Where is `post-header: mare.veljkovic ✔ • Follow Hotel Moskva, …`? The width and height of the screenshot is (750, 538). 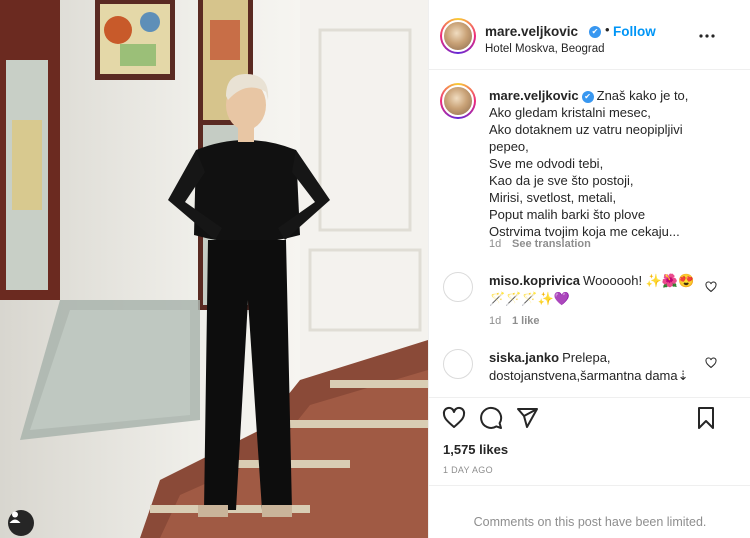 post-header: mare.veljkovic ✔ • Follow Hotel Moskva, … is located at coordinates (589, 35).